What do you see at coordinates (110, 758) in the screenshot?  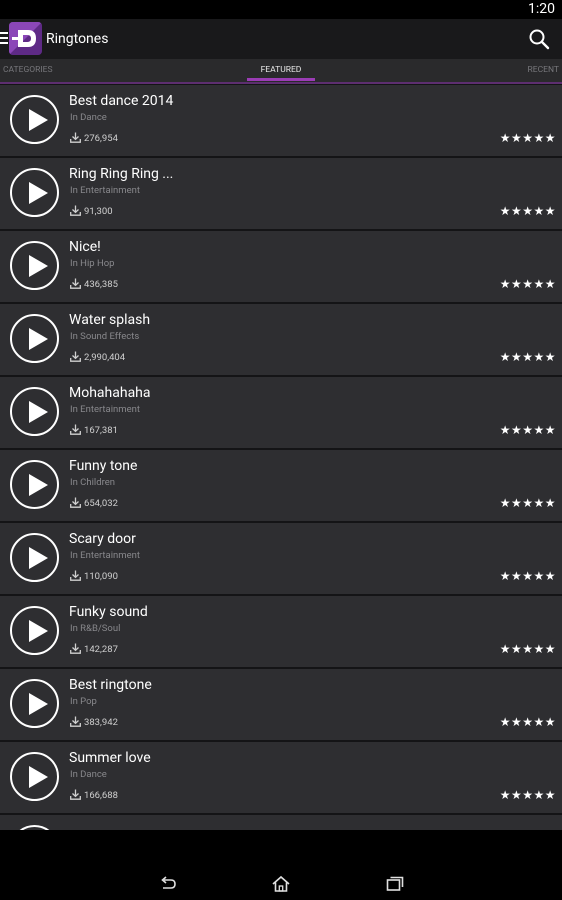 I see `ringtone-title: Summer love` at bounding box center [110, 758].